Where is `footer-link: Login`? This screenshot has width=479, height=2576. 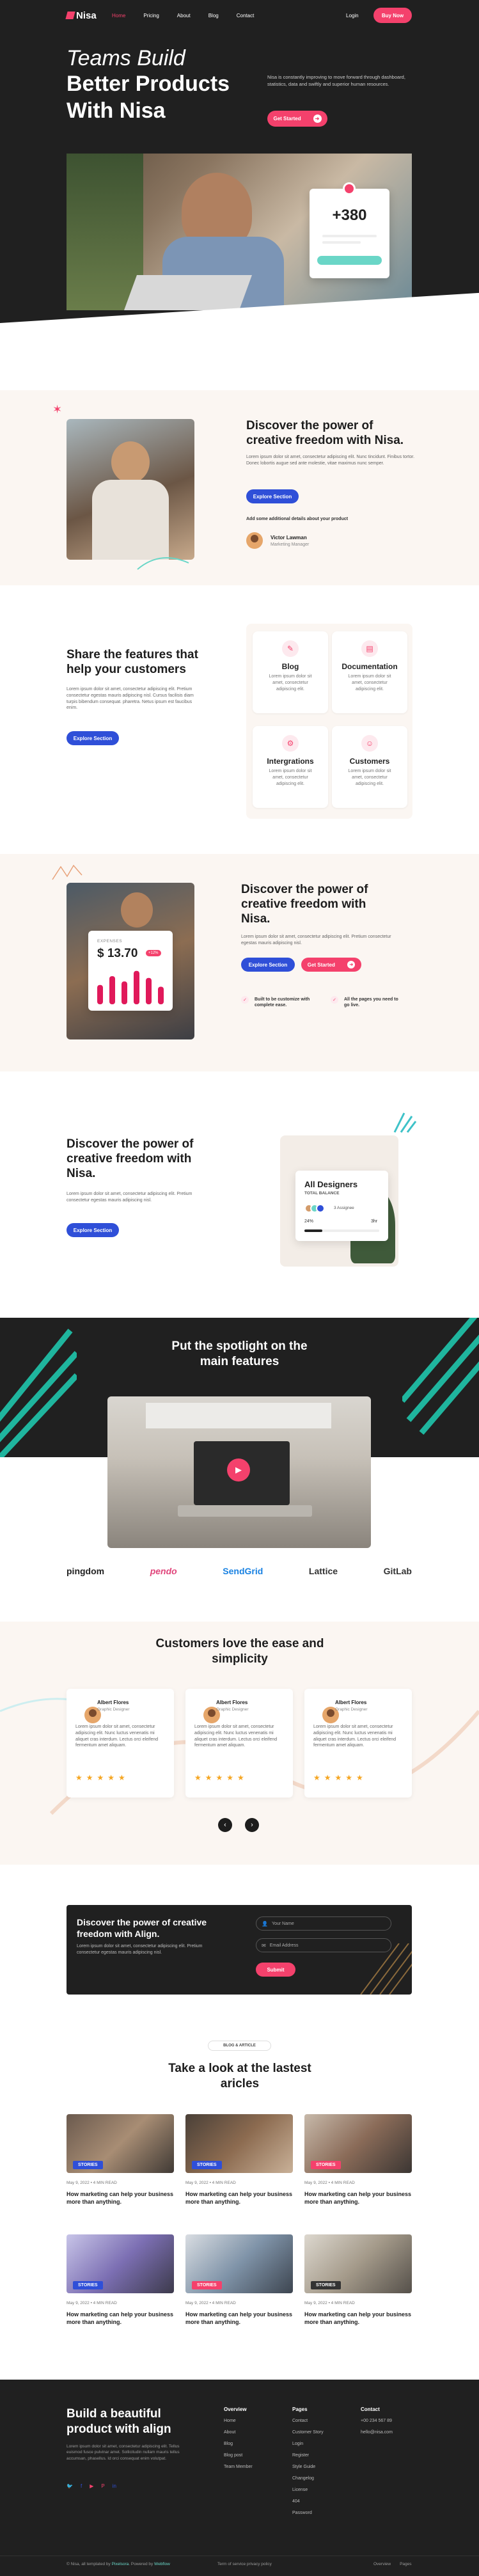 footer-link: Login is located at coordinates (308, 2444).